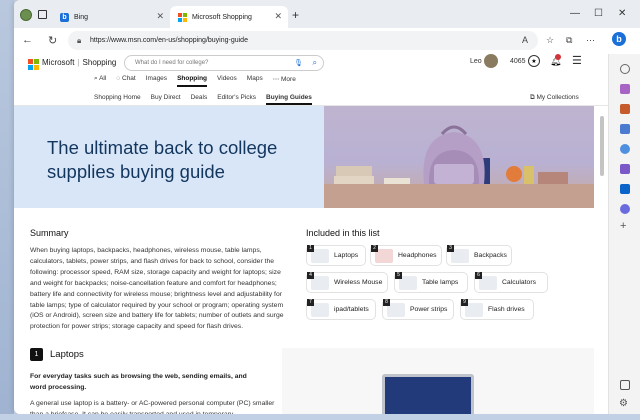  I want to click on laptop-product-image, so click(438, 381).